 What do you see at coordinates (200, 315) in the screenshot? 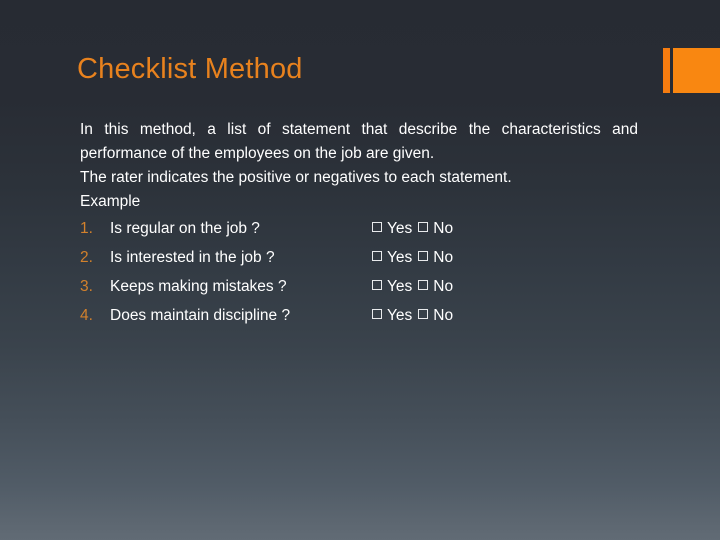
I see `list-item-statement: Does maintain discipline ?` at bounding box center [200, 315].